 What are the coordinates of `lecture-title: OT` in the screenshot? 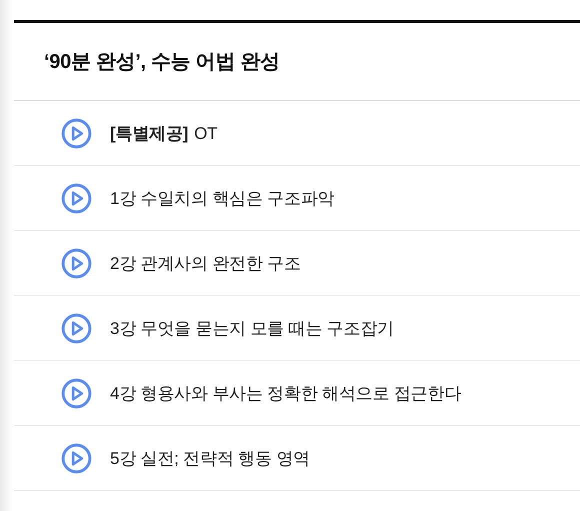 It's located at (206, 133).